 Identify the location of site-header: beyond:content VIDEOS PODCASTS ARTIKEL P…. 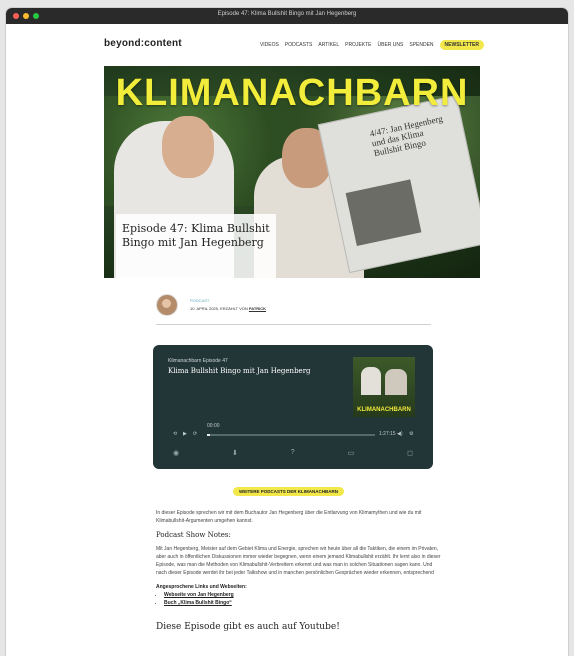
(294, 45).